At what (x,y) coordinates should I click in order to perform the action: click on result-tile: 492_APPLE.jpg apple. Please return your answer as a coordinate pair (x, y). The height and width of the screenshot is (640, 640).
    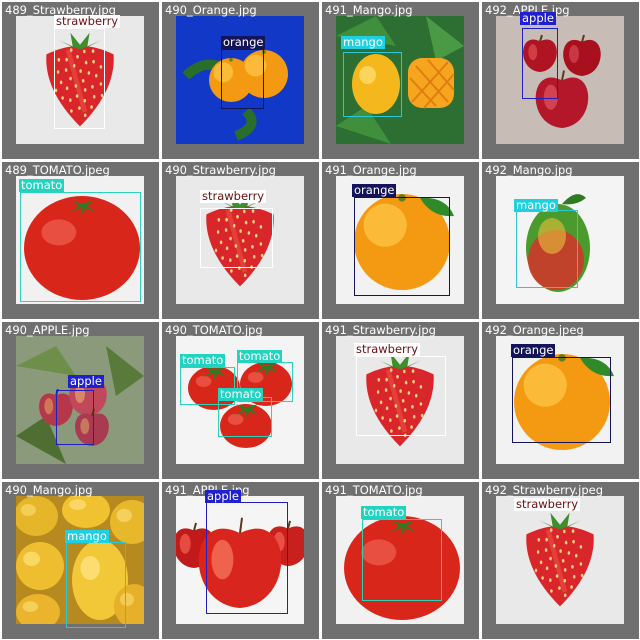
    Looking at the image, I should click on (560, 80).